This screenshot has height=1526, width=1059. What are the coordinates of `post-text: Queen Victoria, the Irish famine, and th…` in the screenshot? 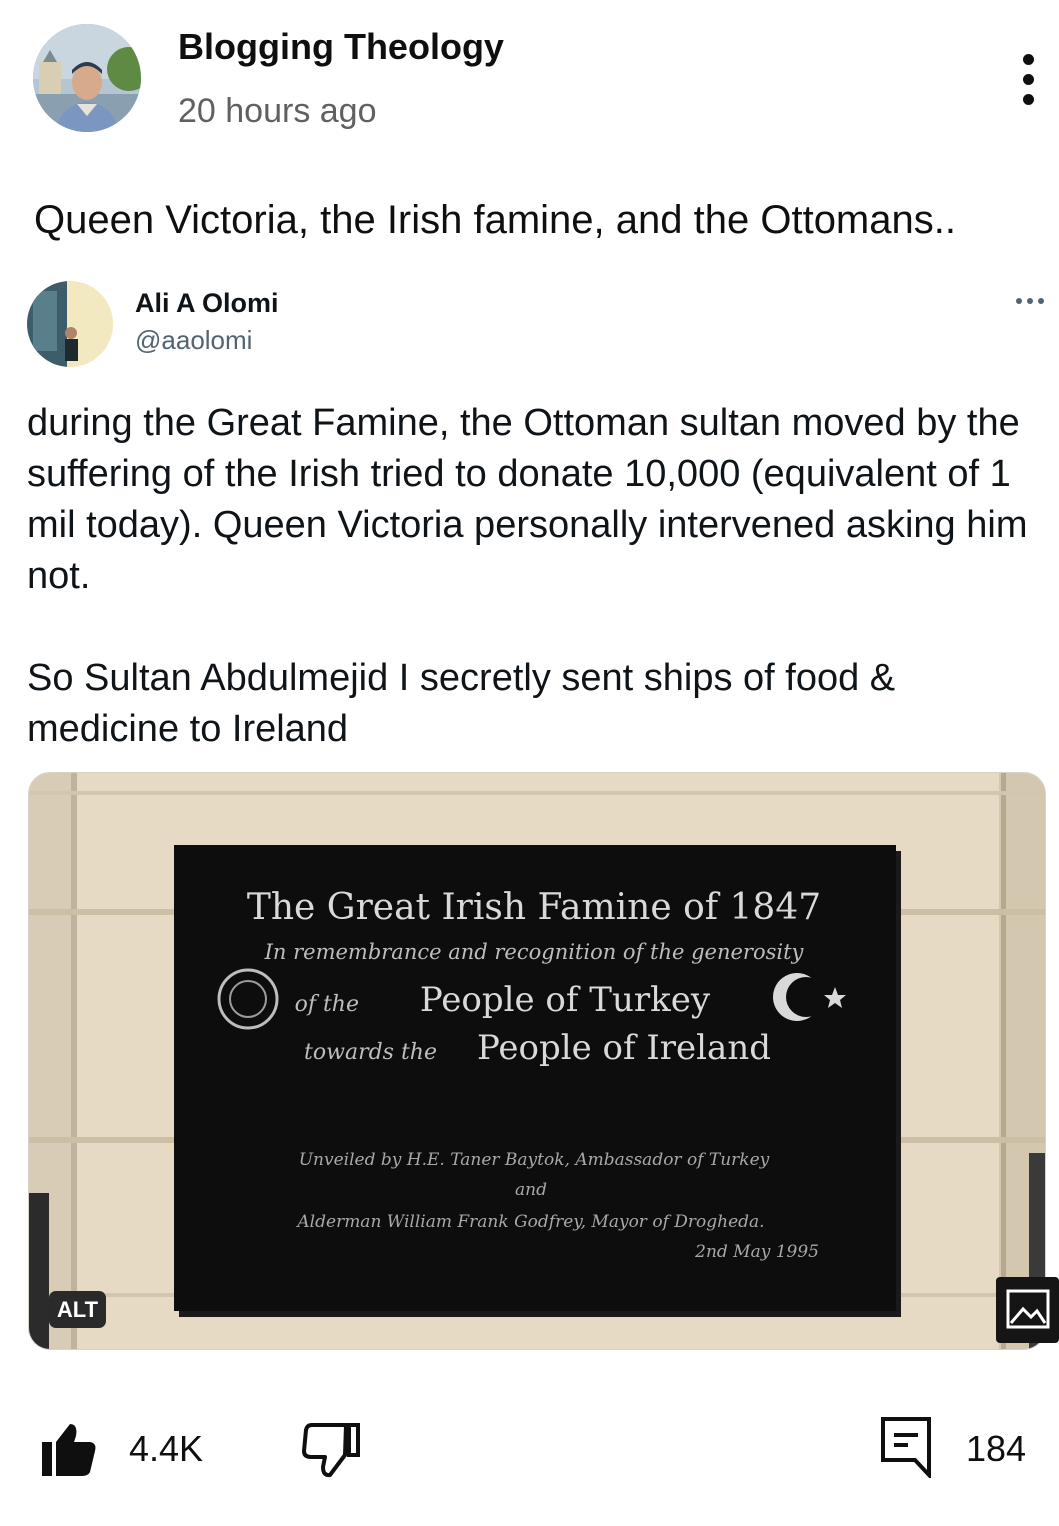 It's located at (495, 220).